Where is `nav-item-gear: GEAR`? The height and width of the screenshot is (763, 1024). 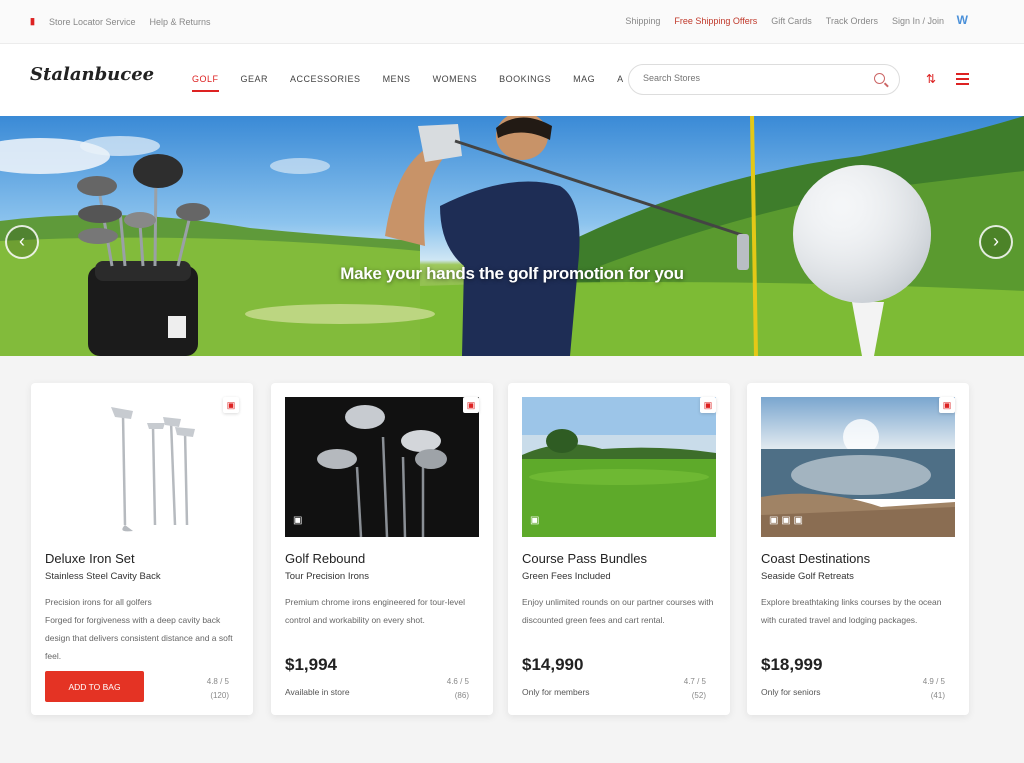 nav-item-gear: GEAR is located at coordinates (255, 83).